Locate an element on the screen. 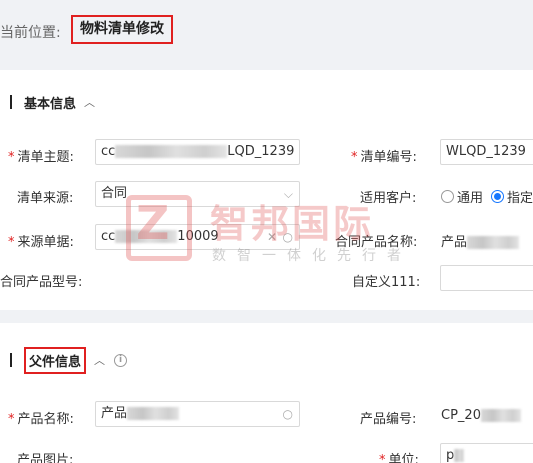 This screenshot has width=533, height=463. source-doc-input: cc 10009 ✕ ○ is located at coordinates (197, 237).